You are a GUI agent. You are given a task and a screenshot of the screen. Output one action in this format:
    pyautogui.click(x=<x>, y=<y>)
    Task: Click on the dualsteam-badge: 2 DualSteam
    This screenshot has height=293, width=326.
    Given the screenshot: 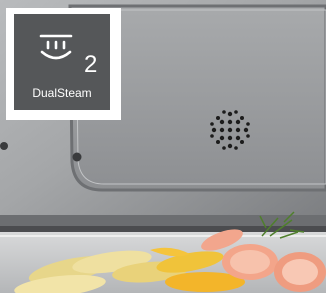 What is the action you would take?
    pyautogui.click(x=62, y=62)
    